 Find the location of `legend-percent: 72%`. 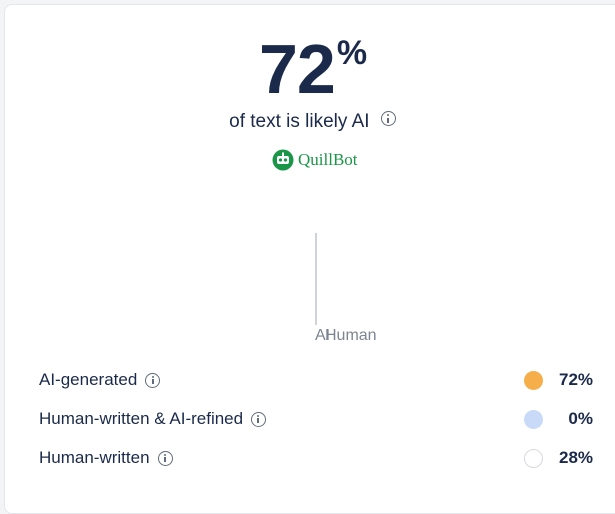

legend-percent: 72% is located at coordinates (576, 379).